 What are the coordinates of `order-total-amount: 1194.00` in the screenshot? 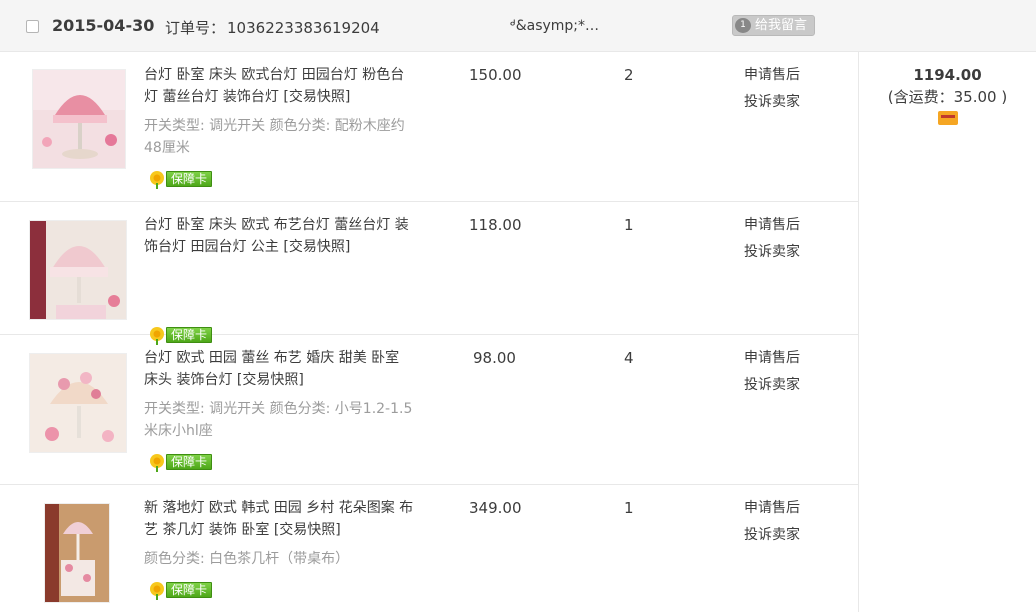 It's located at (947, 75).